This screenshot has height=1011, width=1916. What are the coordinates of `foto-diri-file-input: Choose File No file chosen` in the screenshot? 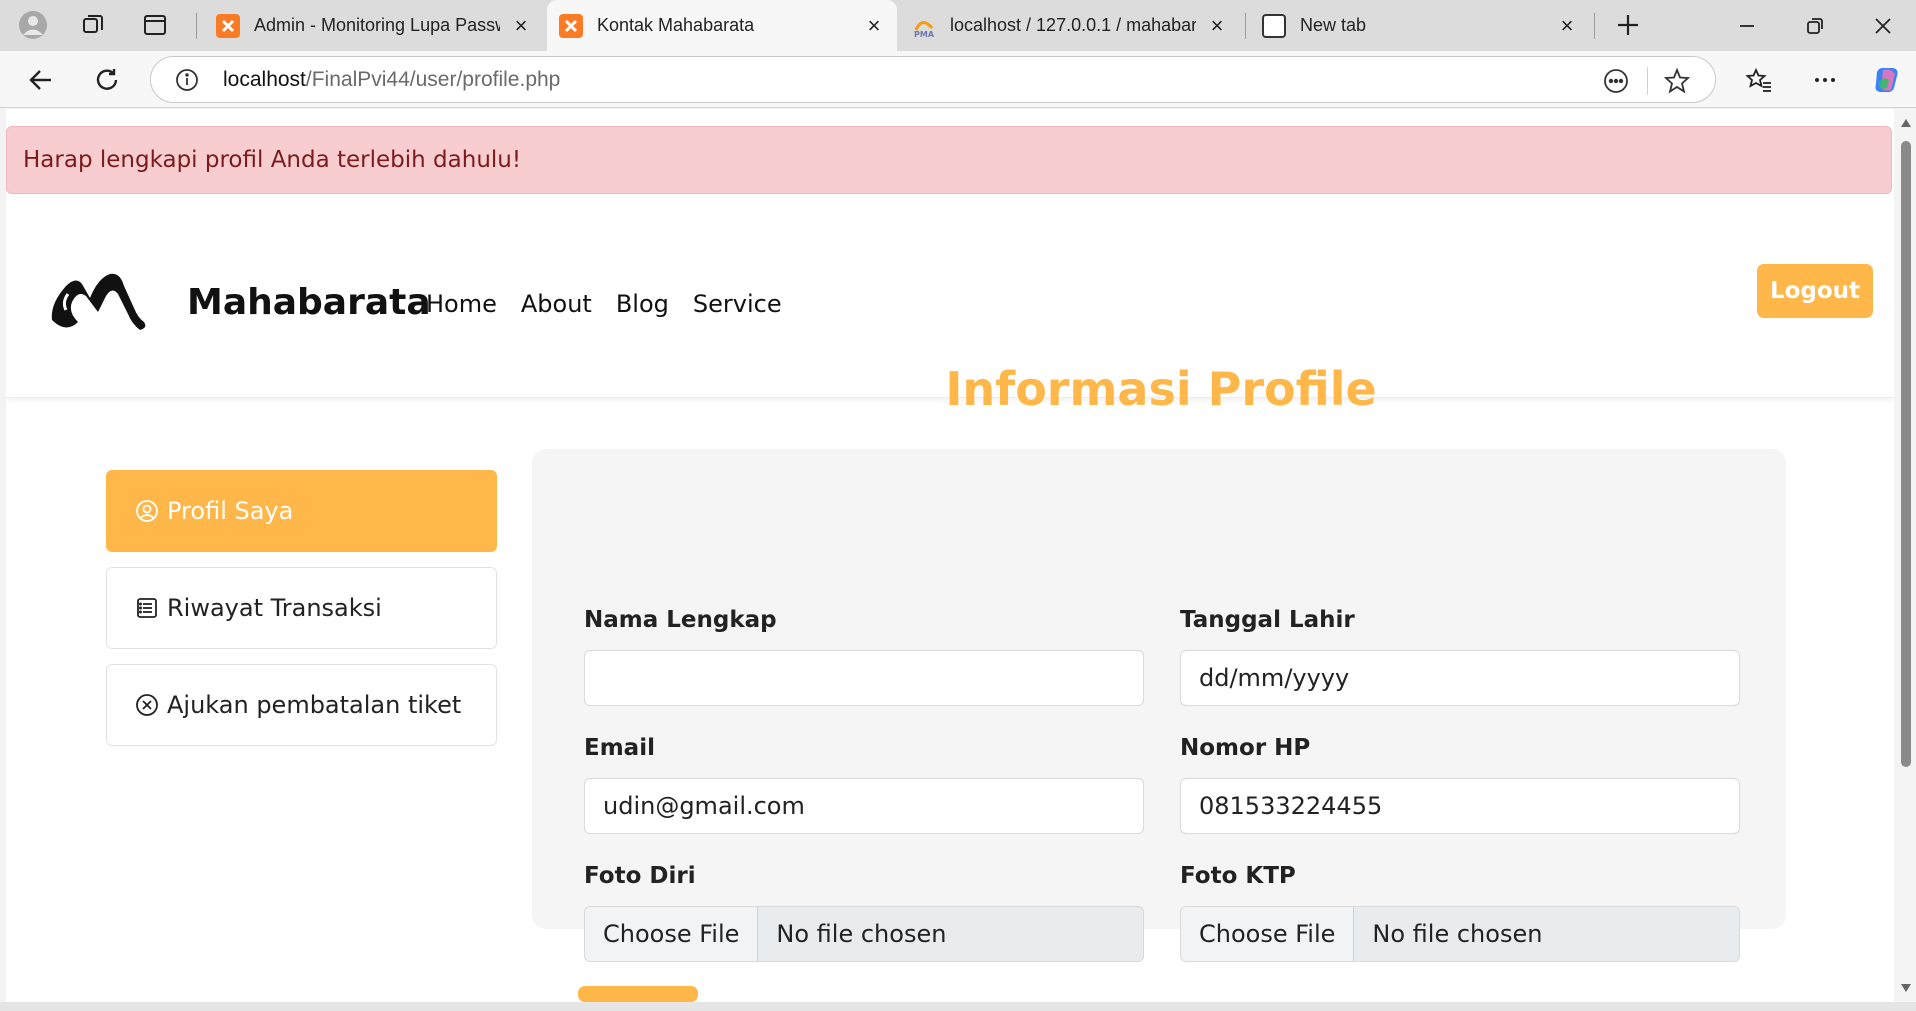 It's located at (864, 934).